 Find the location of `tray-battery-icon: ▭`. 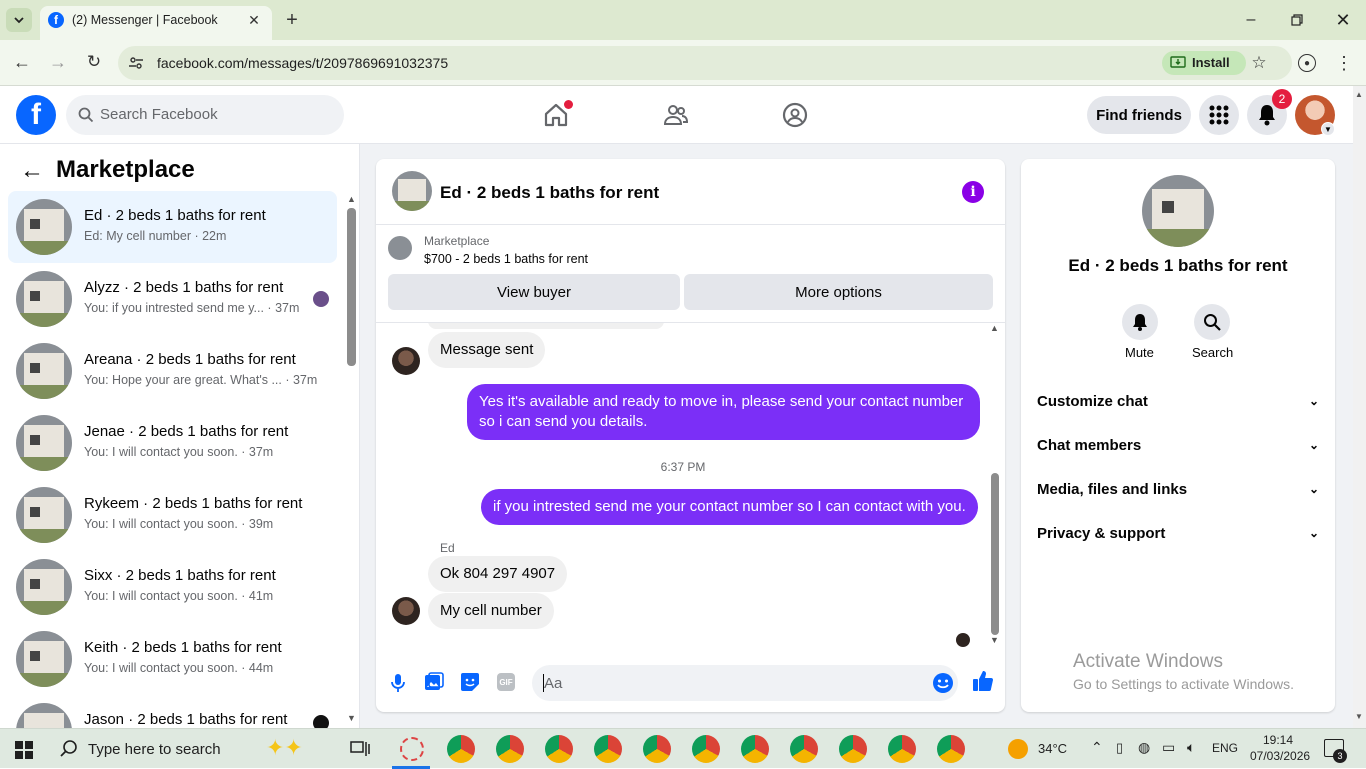

tray-battery-icon: ▭ is located at coordinates (1168, 747).